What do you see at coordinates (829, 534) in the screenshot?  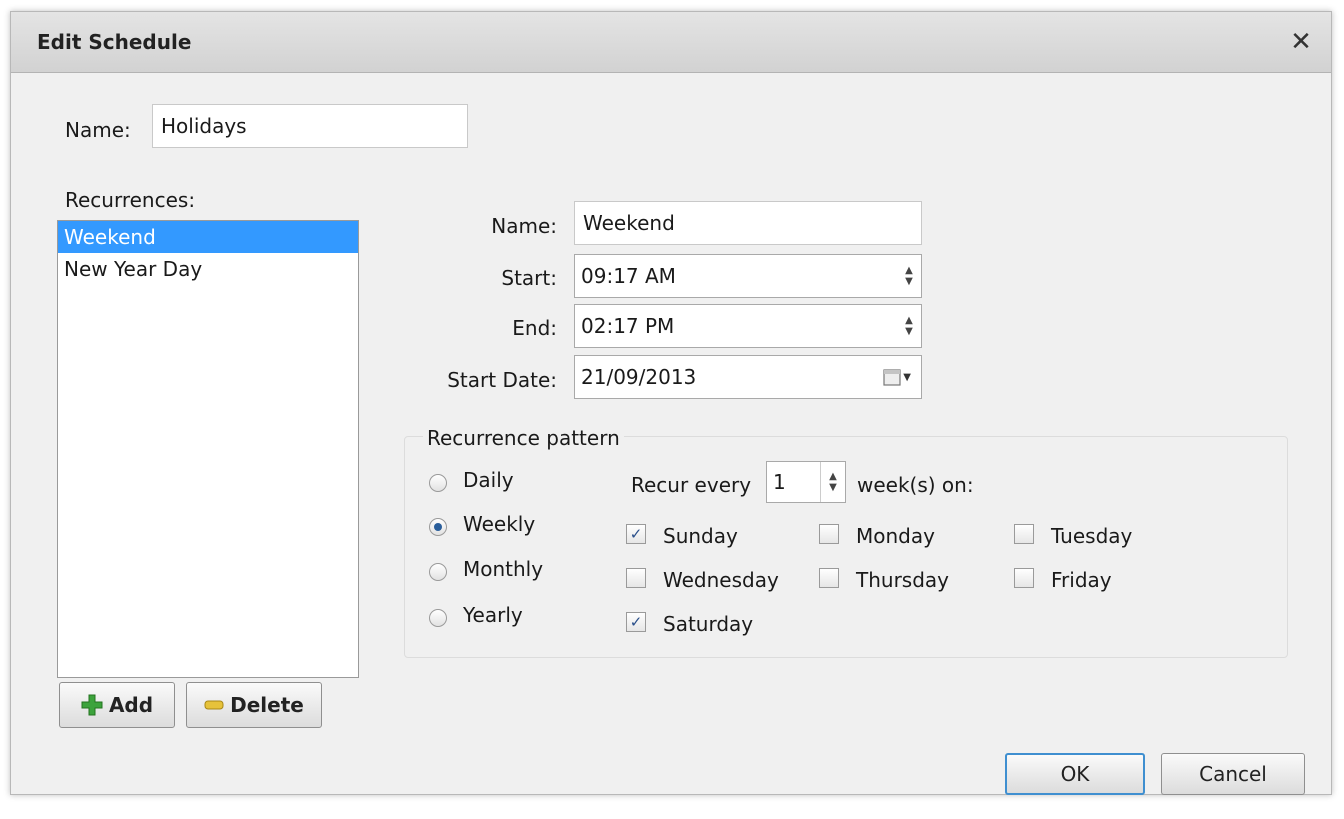 I see `checkbox-monday` at bounding box center [829, 534].